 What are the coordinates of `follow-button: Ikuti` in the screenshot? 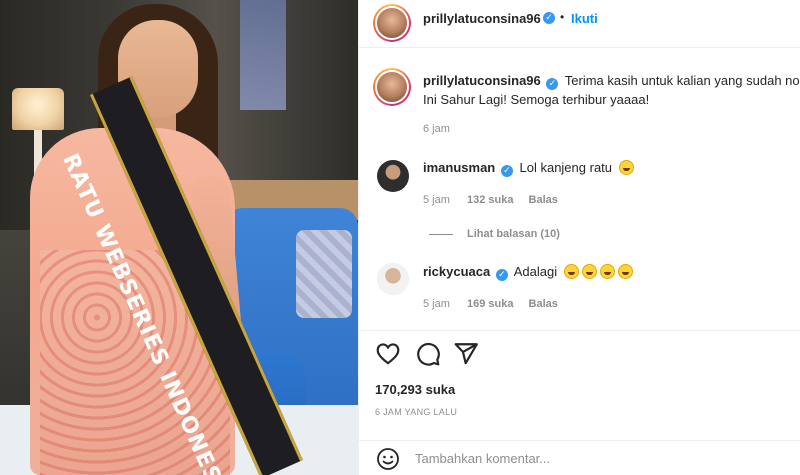 It's located at (584, 18).